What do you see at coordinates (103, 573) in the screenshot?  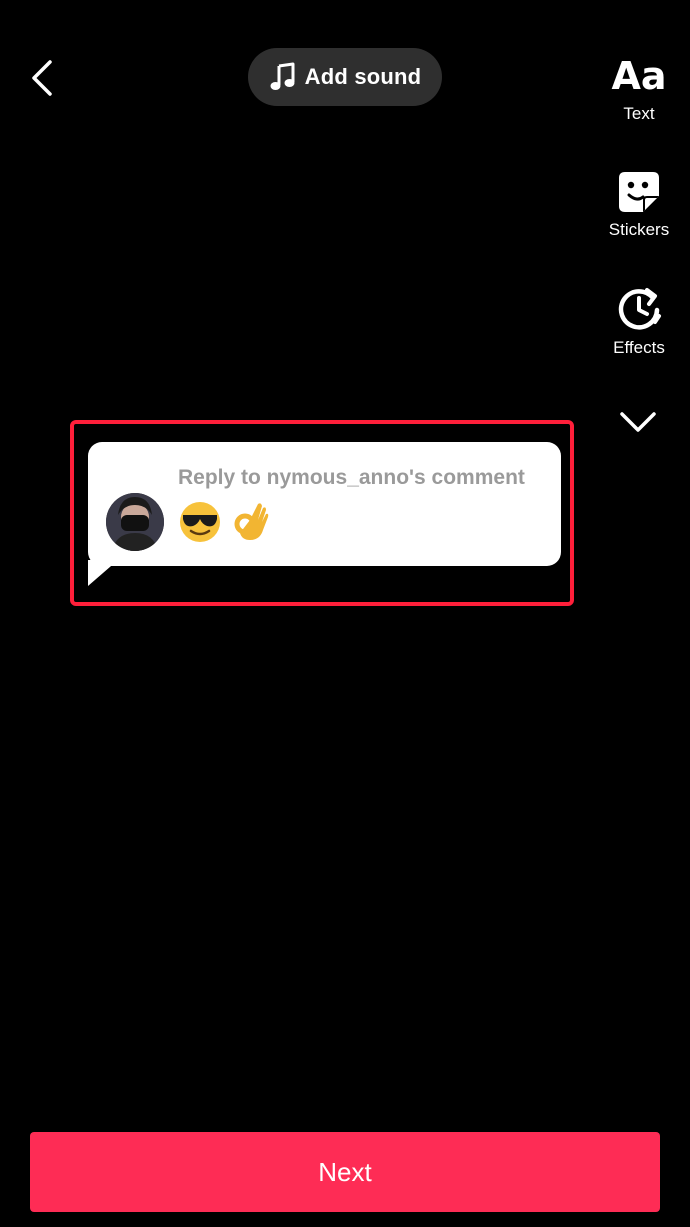 I see `reply-sticker-tail` at bounding box center [103, 573].